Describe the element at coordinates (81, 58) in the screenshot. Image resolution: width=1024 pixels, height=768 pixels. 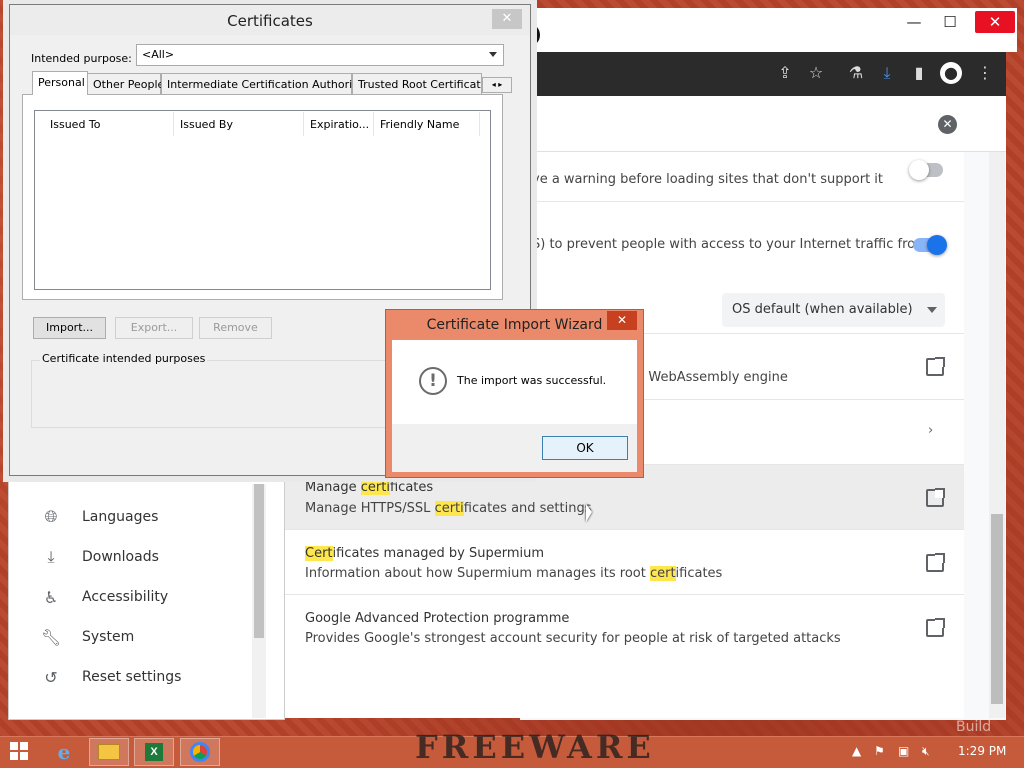
I see `intended-purpose-label: Intended purpose:` at that location.